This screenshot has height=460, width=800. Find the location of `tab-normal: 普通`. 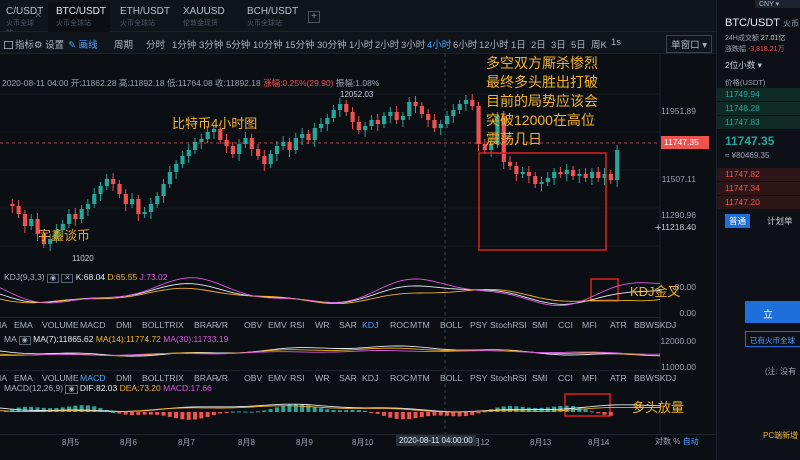

tab-normal: 普通 is located at coordinates (738, 221).